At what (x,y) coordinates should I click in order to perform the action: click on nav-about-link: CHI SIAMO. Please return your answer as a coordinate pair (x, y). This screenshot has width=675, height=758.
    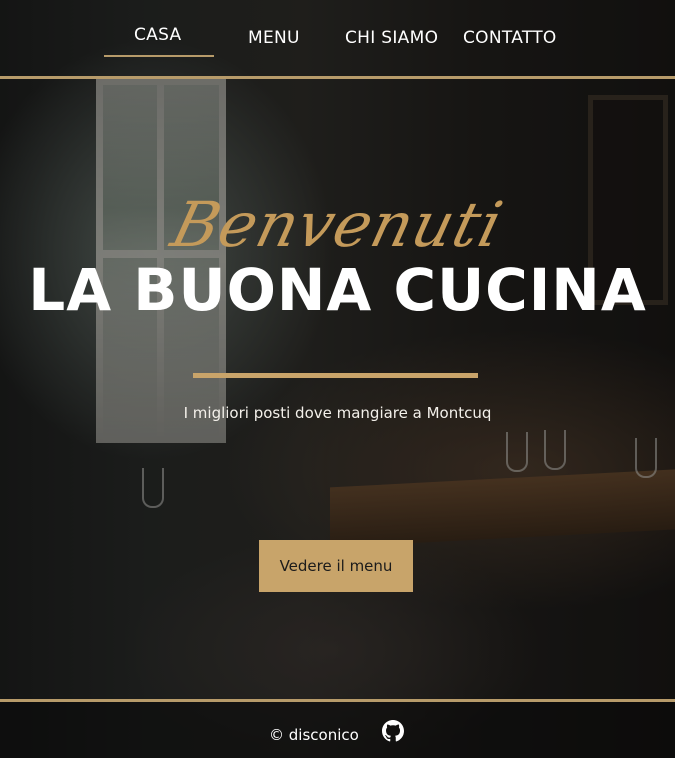
    Looking at the image, I should click on (391, 38).